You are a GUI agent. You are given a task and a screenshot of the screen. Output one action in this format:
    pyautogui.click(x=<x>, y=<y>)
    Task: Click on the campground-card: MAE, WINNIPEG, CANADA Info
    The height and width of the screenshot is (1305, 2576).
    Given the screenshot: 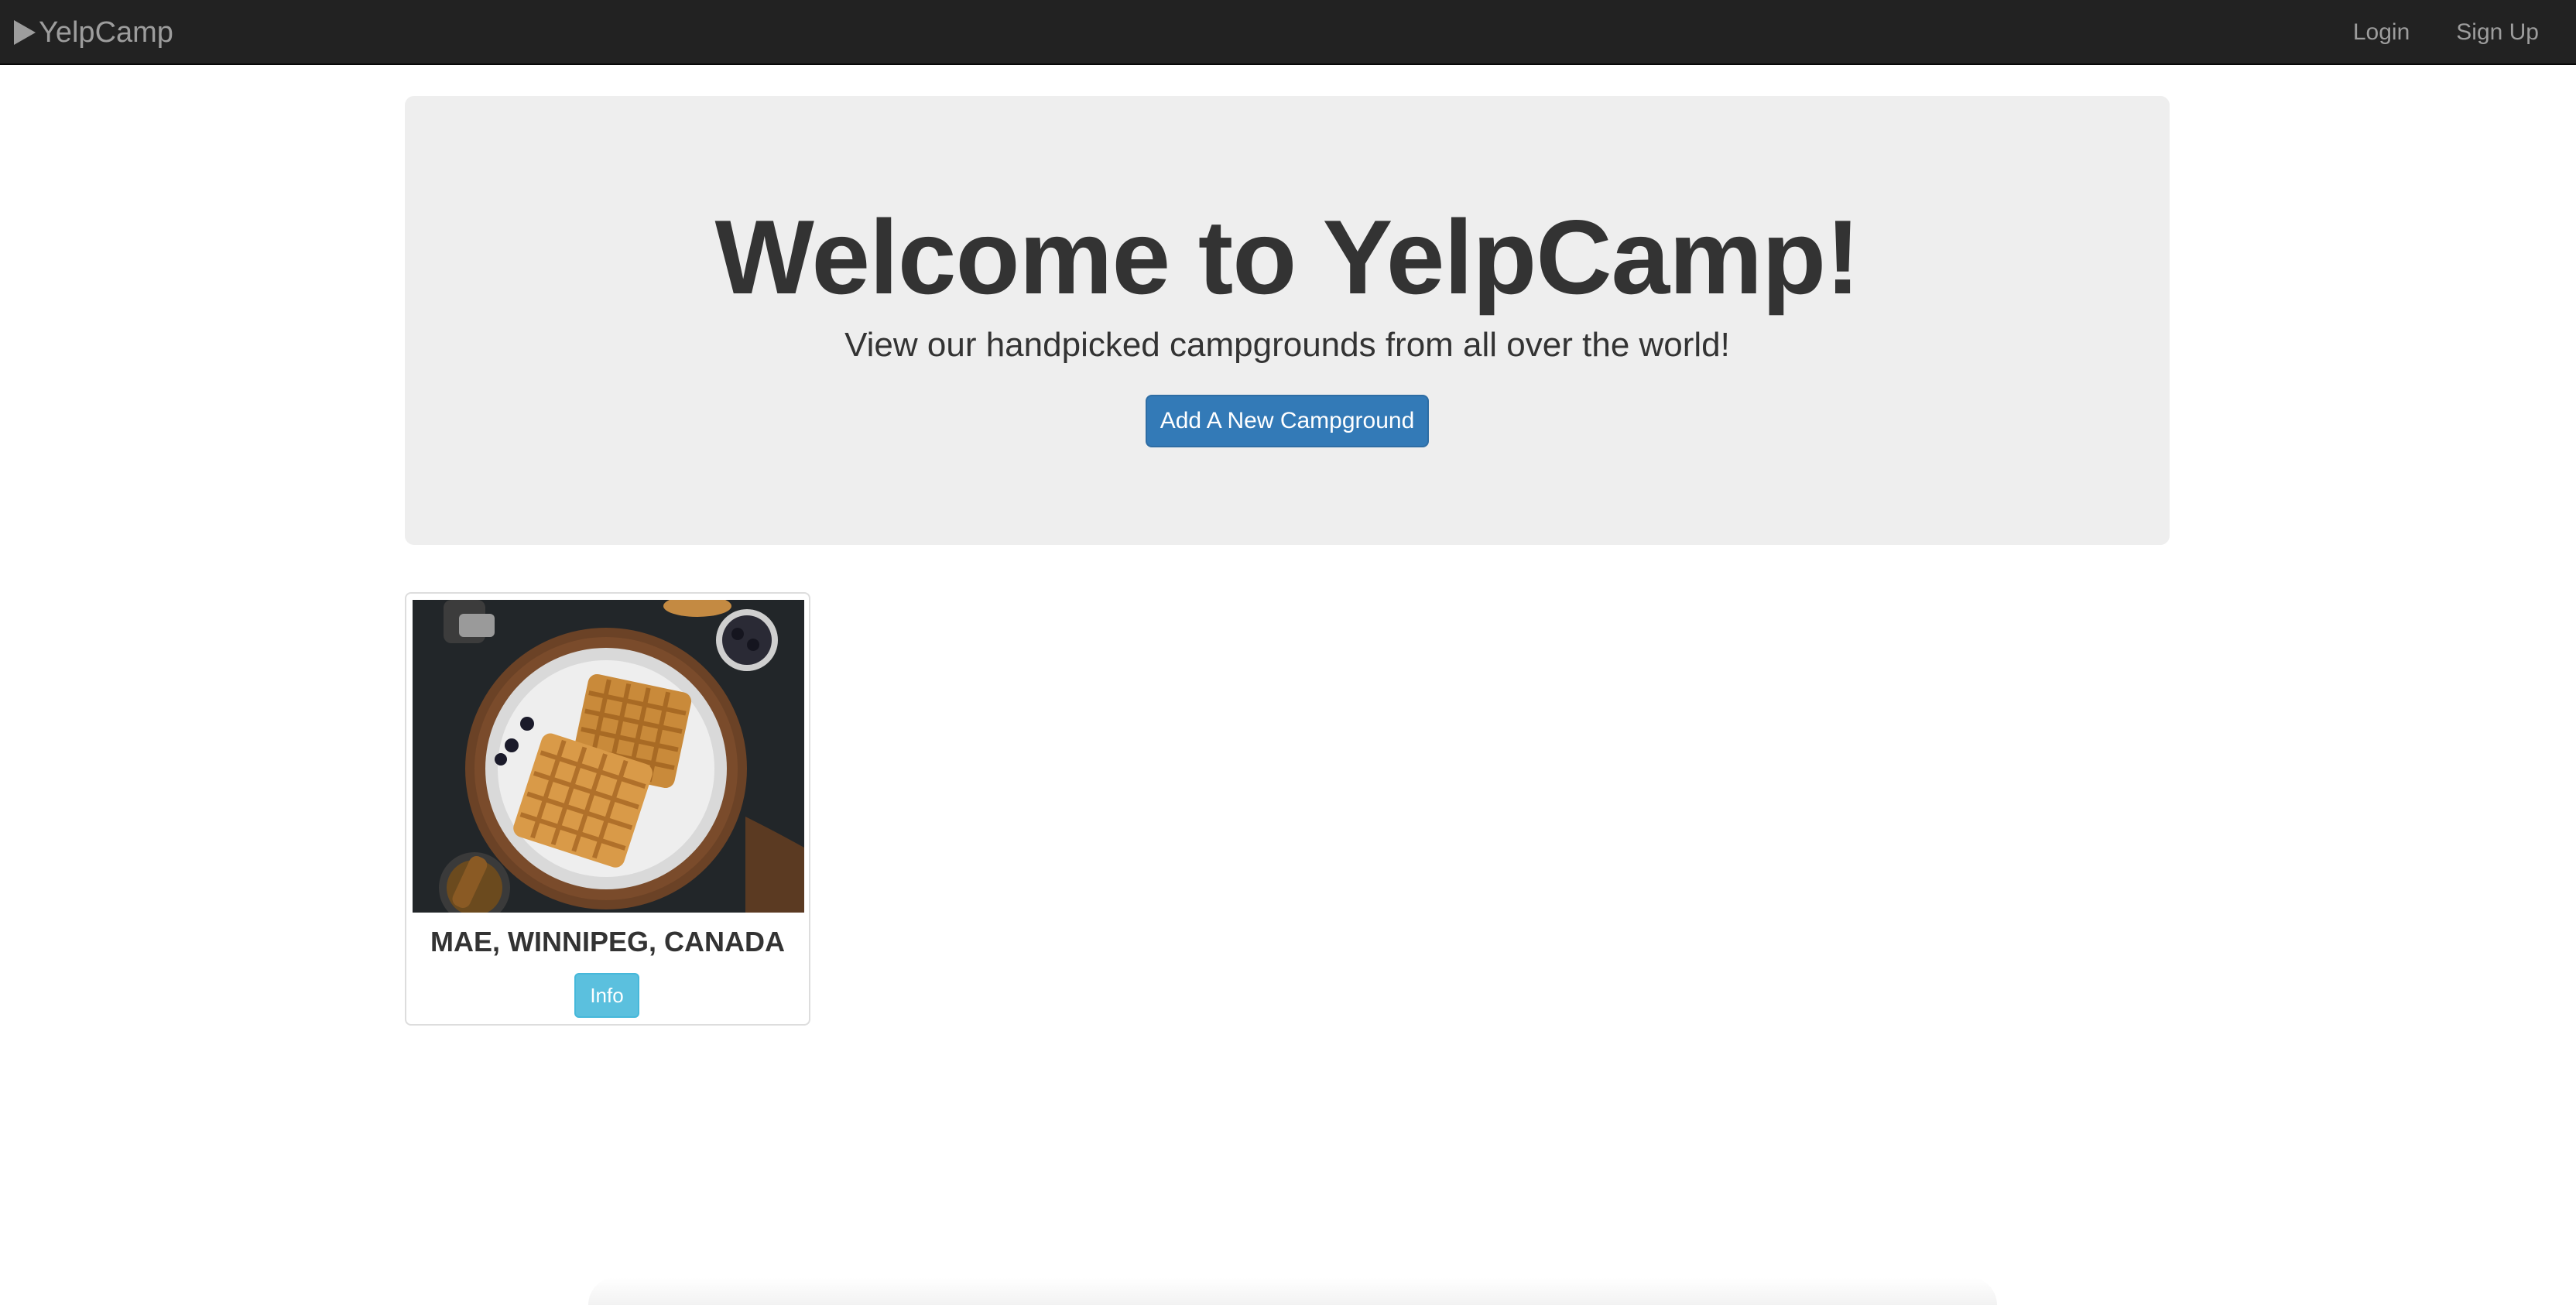 What is the action you would take?
    pyautogui.click(x=607, y=809)
    